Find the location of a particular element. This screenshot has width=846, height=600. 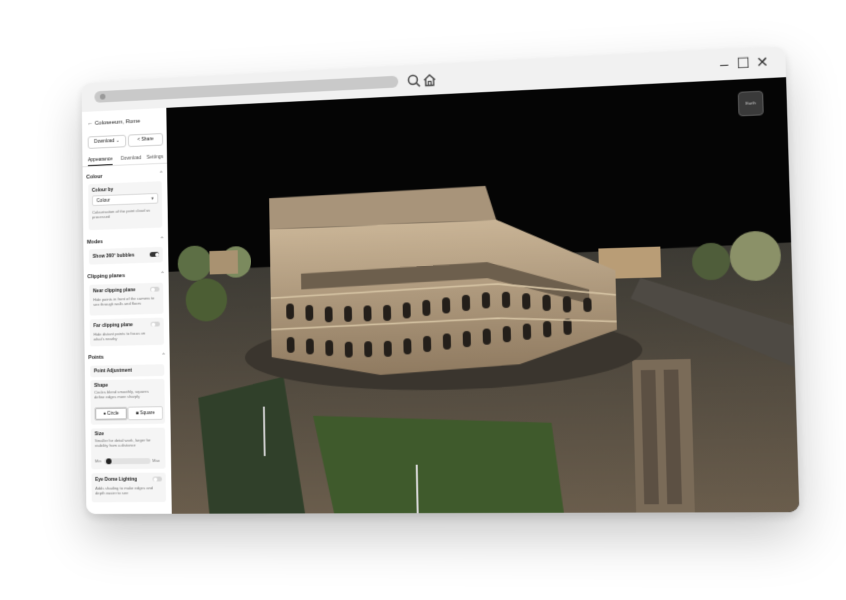

shape-square-option: ■ Square is located at coordinates (145, 413).